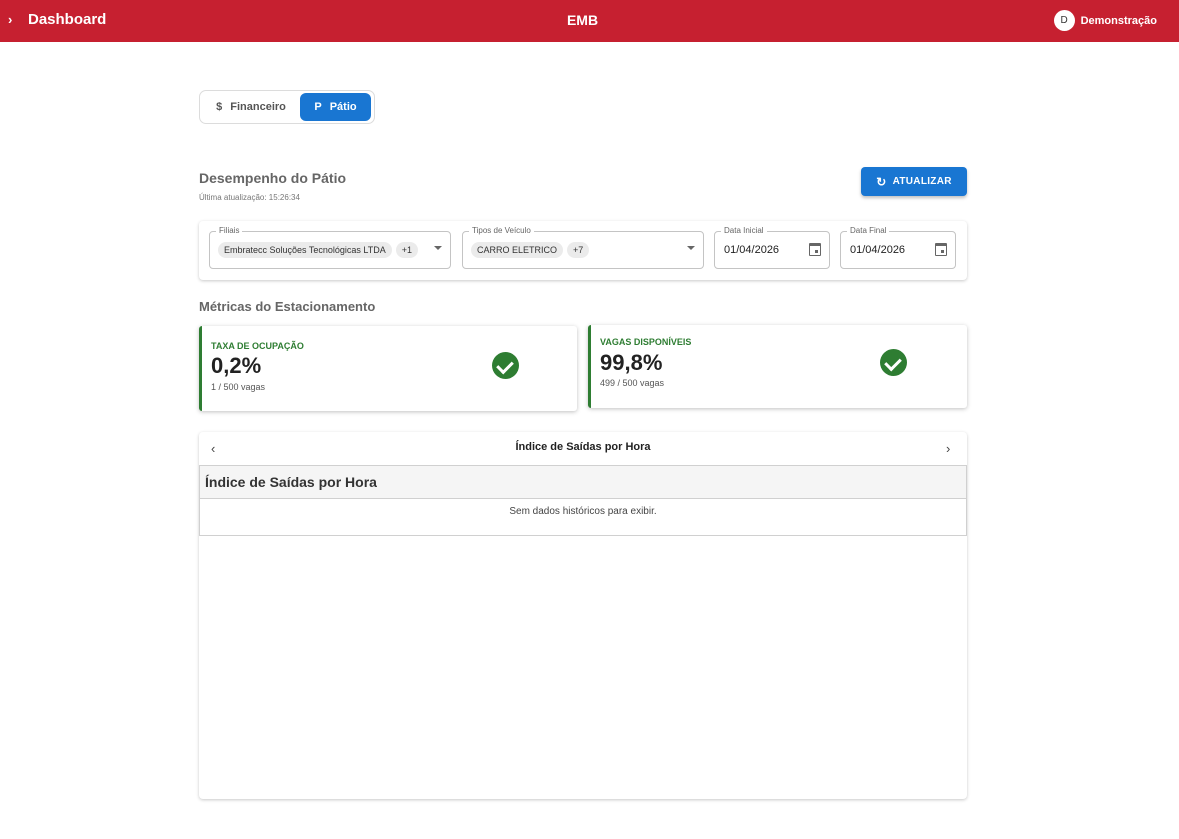  I want to click on vehicle-type-chip: CARRO ELETRICO, so click(517, 250).